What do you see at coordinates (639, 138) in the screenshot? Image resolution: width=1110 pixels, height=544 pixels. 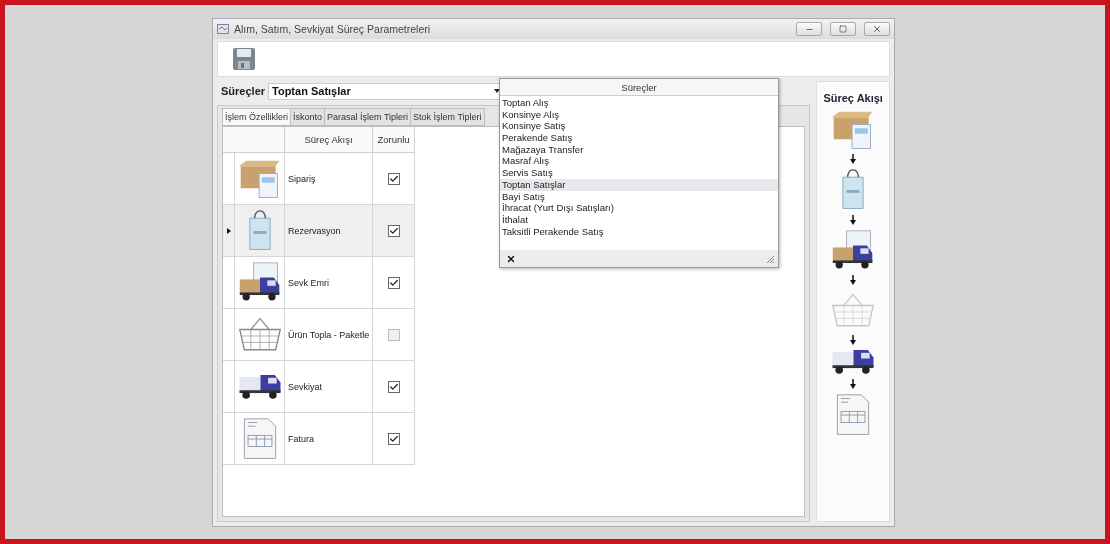 I see `dropdown-item: Perakende Satış` at bounding box center [639, 138].